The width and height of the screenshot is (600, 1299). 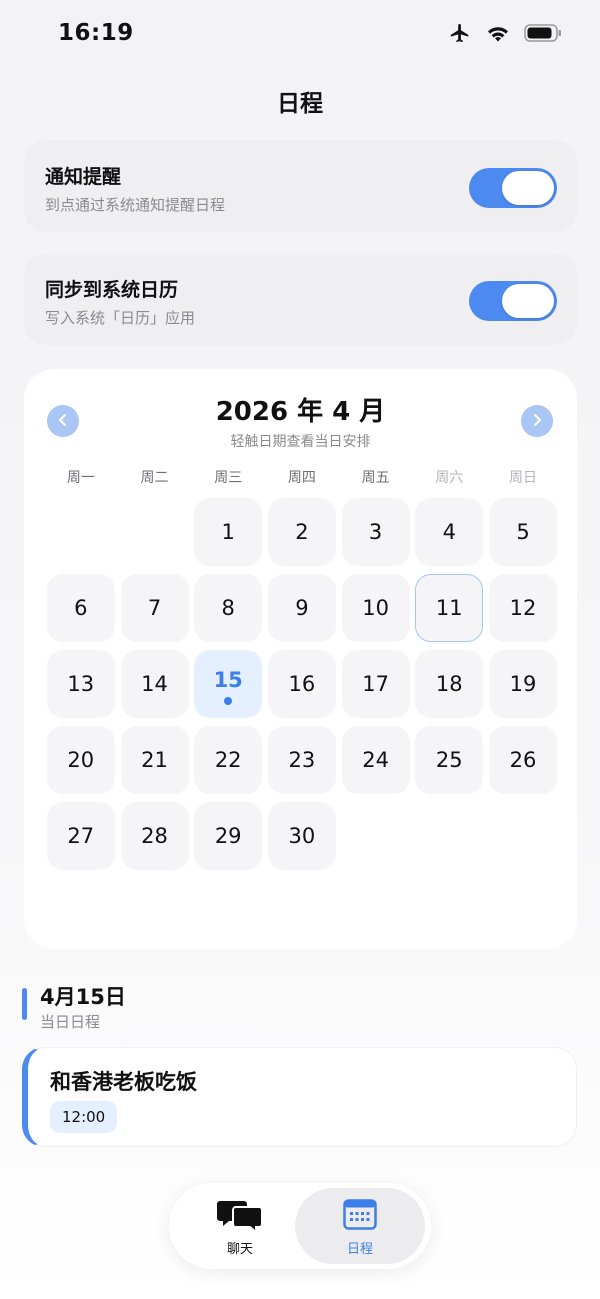 I want to click on calendar-day-number: 20, so click(x=81, y=760).